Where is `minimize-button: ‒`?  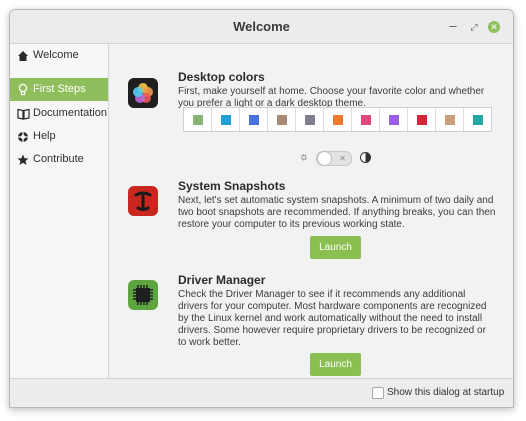 minimize-button: ‒ is located at coordinates (453, 26).